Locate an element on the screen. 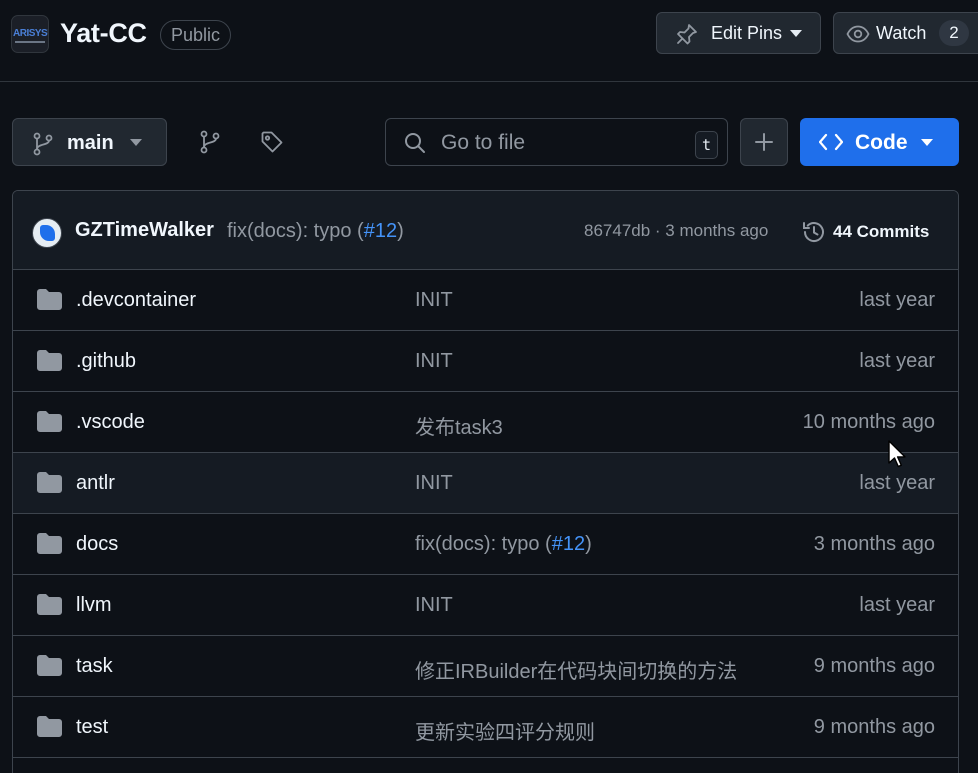 Image resolution: width=978 pixels, height=773 pixels. commit-message: fix(docs): typo (#12) is located at coordinates (315, 231).